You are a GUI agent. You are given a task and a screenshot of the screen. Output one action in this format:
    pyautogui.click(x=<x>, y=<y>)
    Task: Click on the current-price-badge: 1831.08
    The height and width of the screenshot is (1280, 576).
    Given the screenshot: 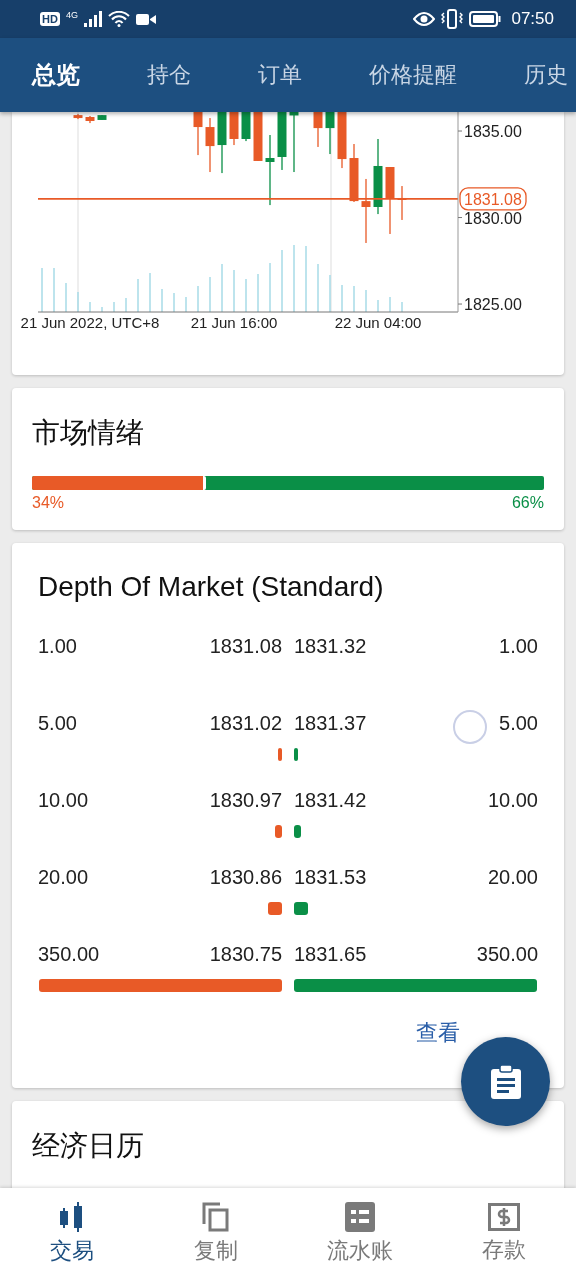 What is the action you would take?
    pyautogui.click(x=493, y=199)
    